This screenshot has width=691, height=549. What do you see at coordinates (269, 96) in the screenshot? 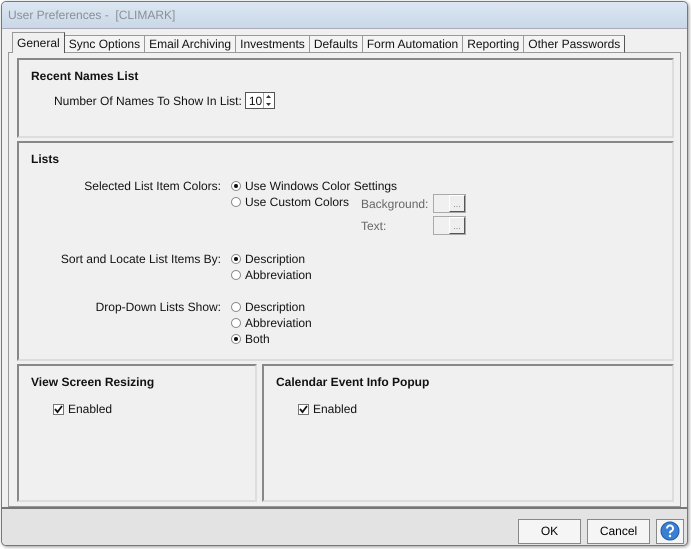
I see `up-arrow-icon` at bounding box center [269, 96].